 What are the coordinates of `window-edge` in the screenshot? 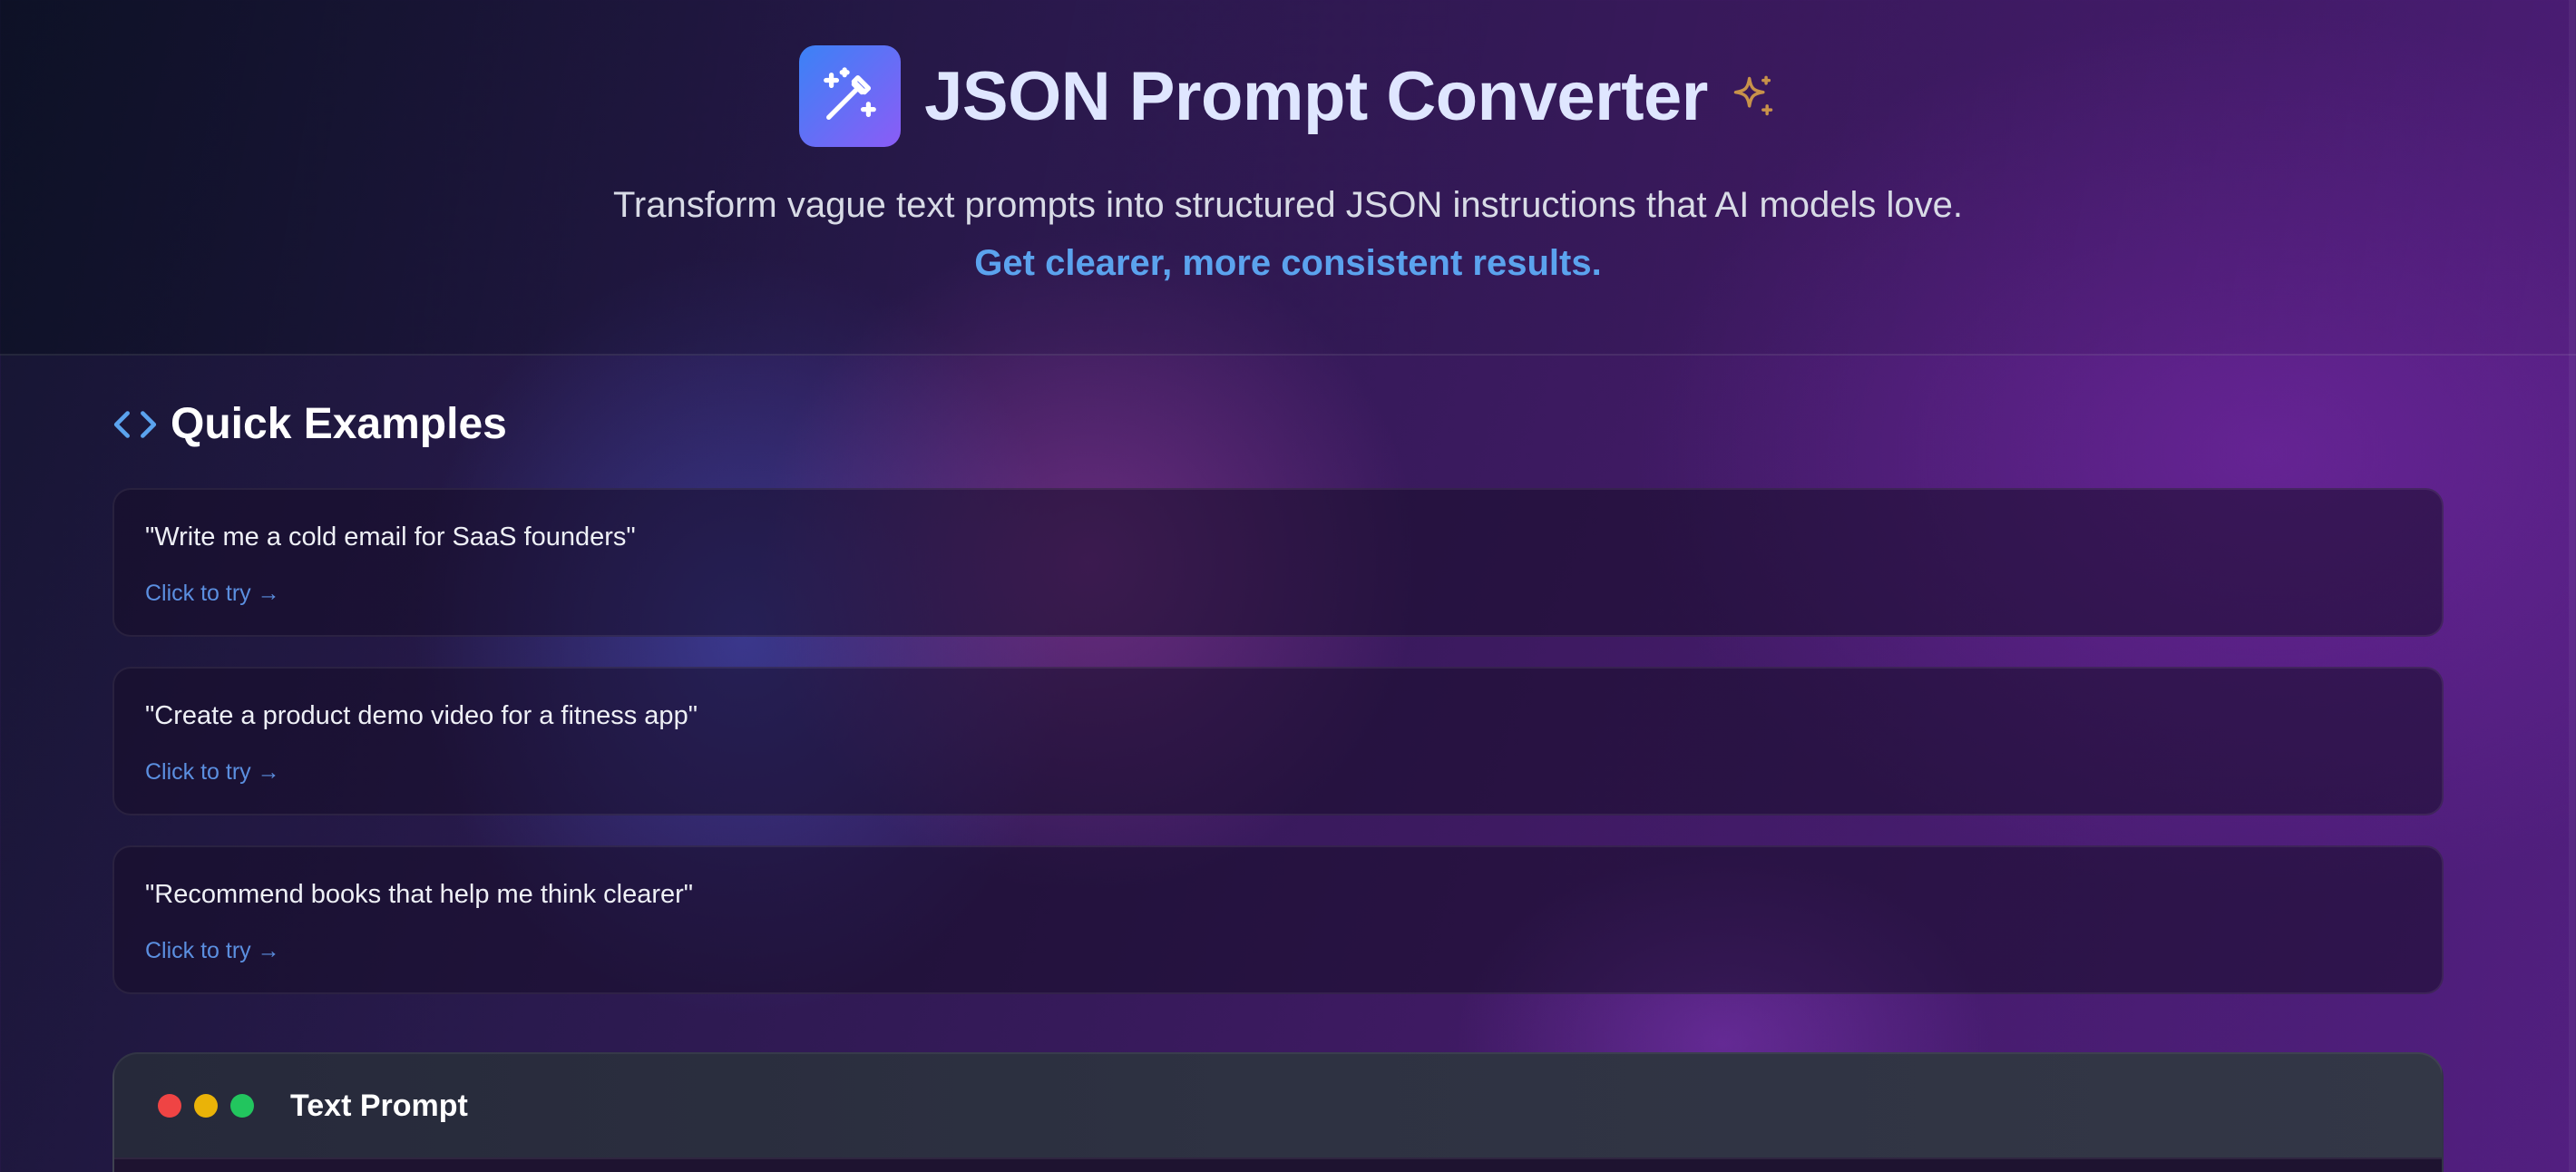 It's located at (2572, 586).